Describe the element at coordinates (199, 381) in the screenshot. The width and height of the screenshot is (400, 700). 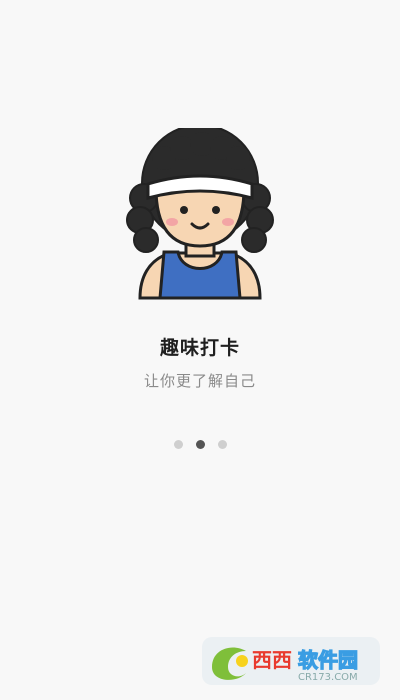
I see `onboarding-subtitle: 让你更了解自己` at that location.